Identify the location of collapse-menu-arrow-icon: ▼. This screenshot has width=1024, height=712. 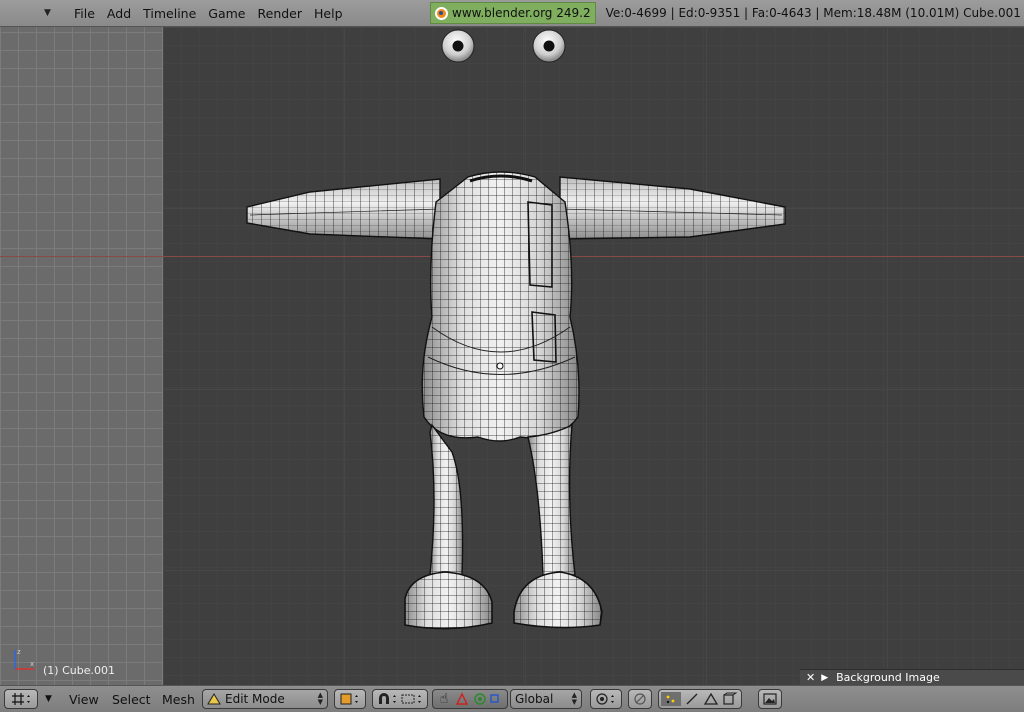
(48, 699).